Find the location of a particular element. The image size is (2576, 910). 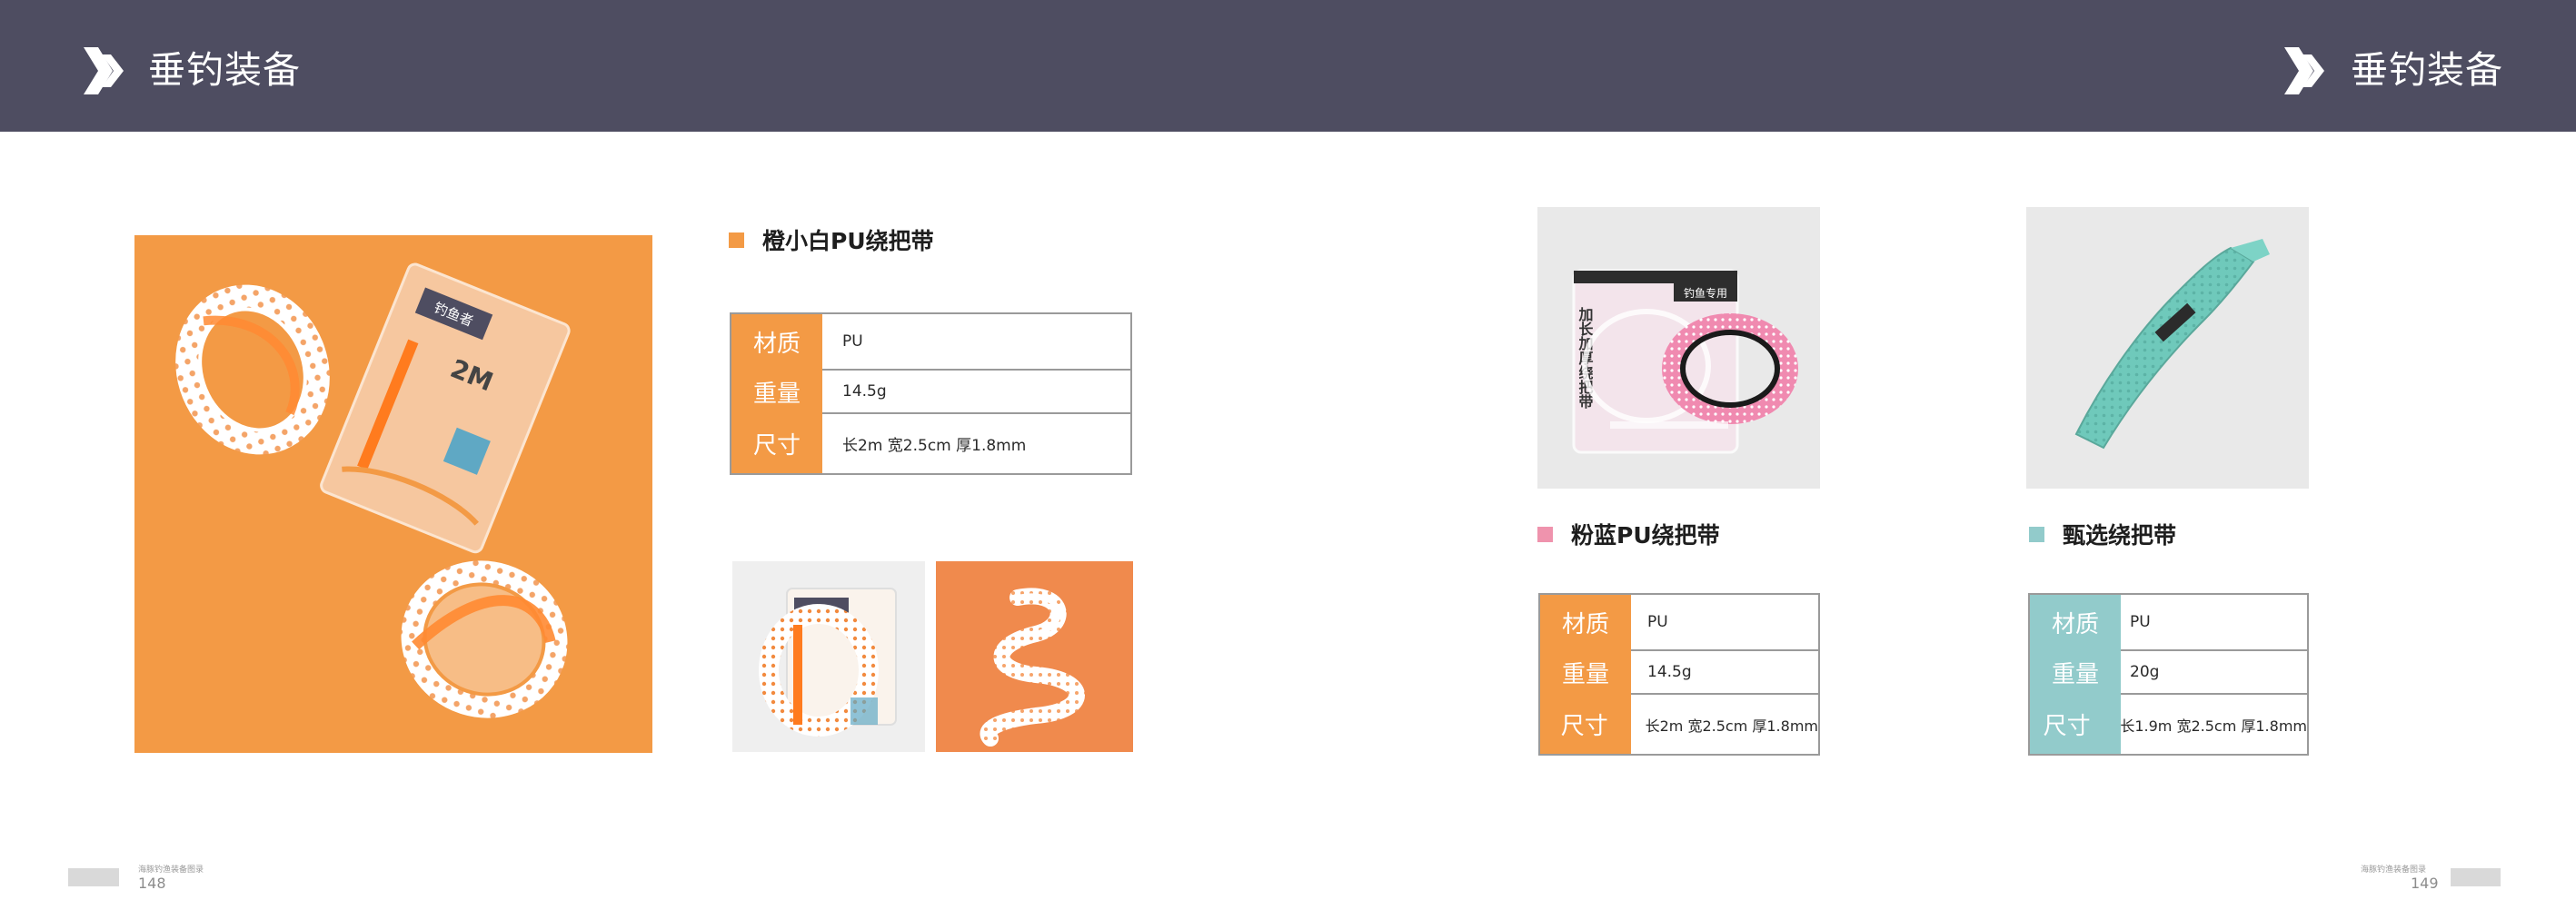

footer-caption-left: 海豚钓渔装备图录 is located at coordinates (171, 870).